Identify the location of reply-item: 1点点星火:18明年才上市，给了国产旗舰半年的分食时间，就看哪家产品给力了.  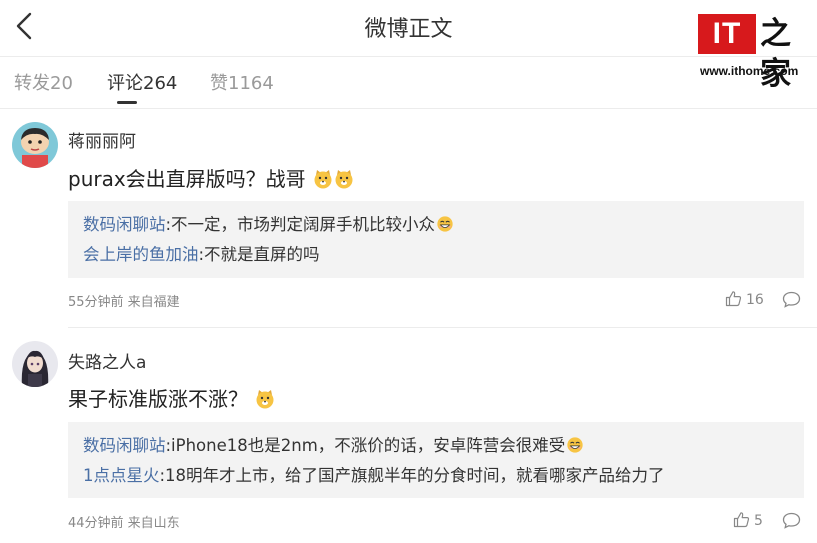
(374, 474).